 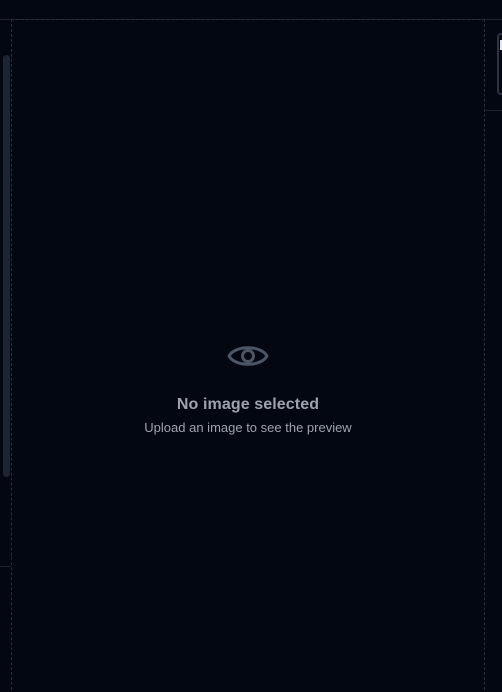 What do you see at coordinates (5, 566) in the screenshot?
I see `left-divider` at bounding box center [5, 566].